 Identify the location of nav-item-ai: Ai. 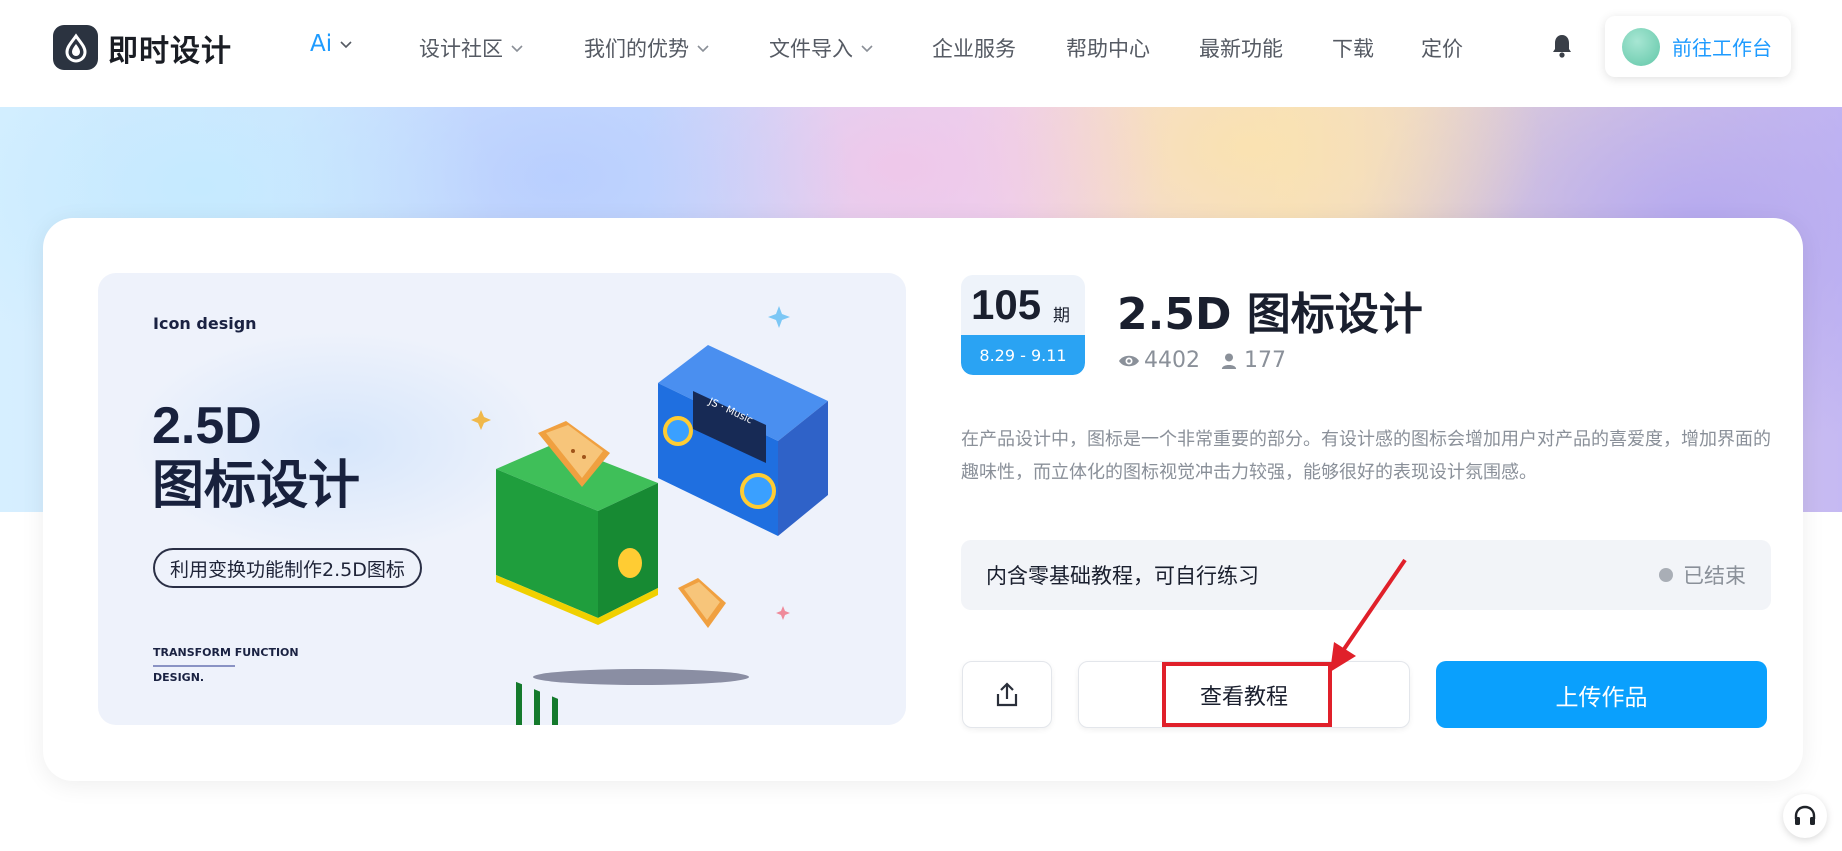
(331, 44).